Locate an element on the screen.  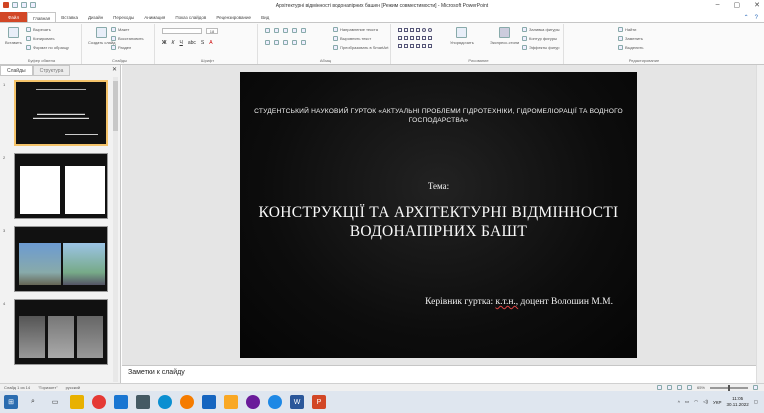
network-icon: ▭ is located at coordinates (687, 402).